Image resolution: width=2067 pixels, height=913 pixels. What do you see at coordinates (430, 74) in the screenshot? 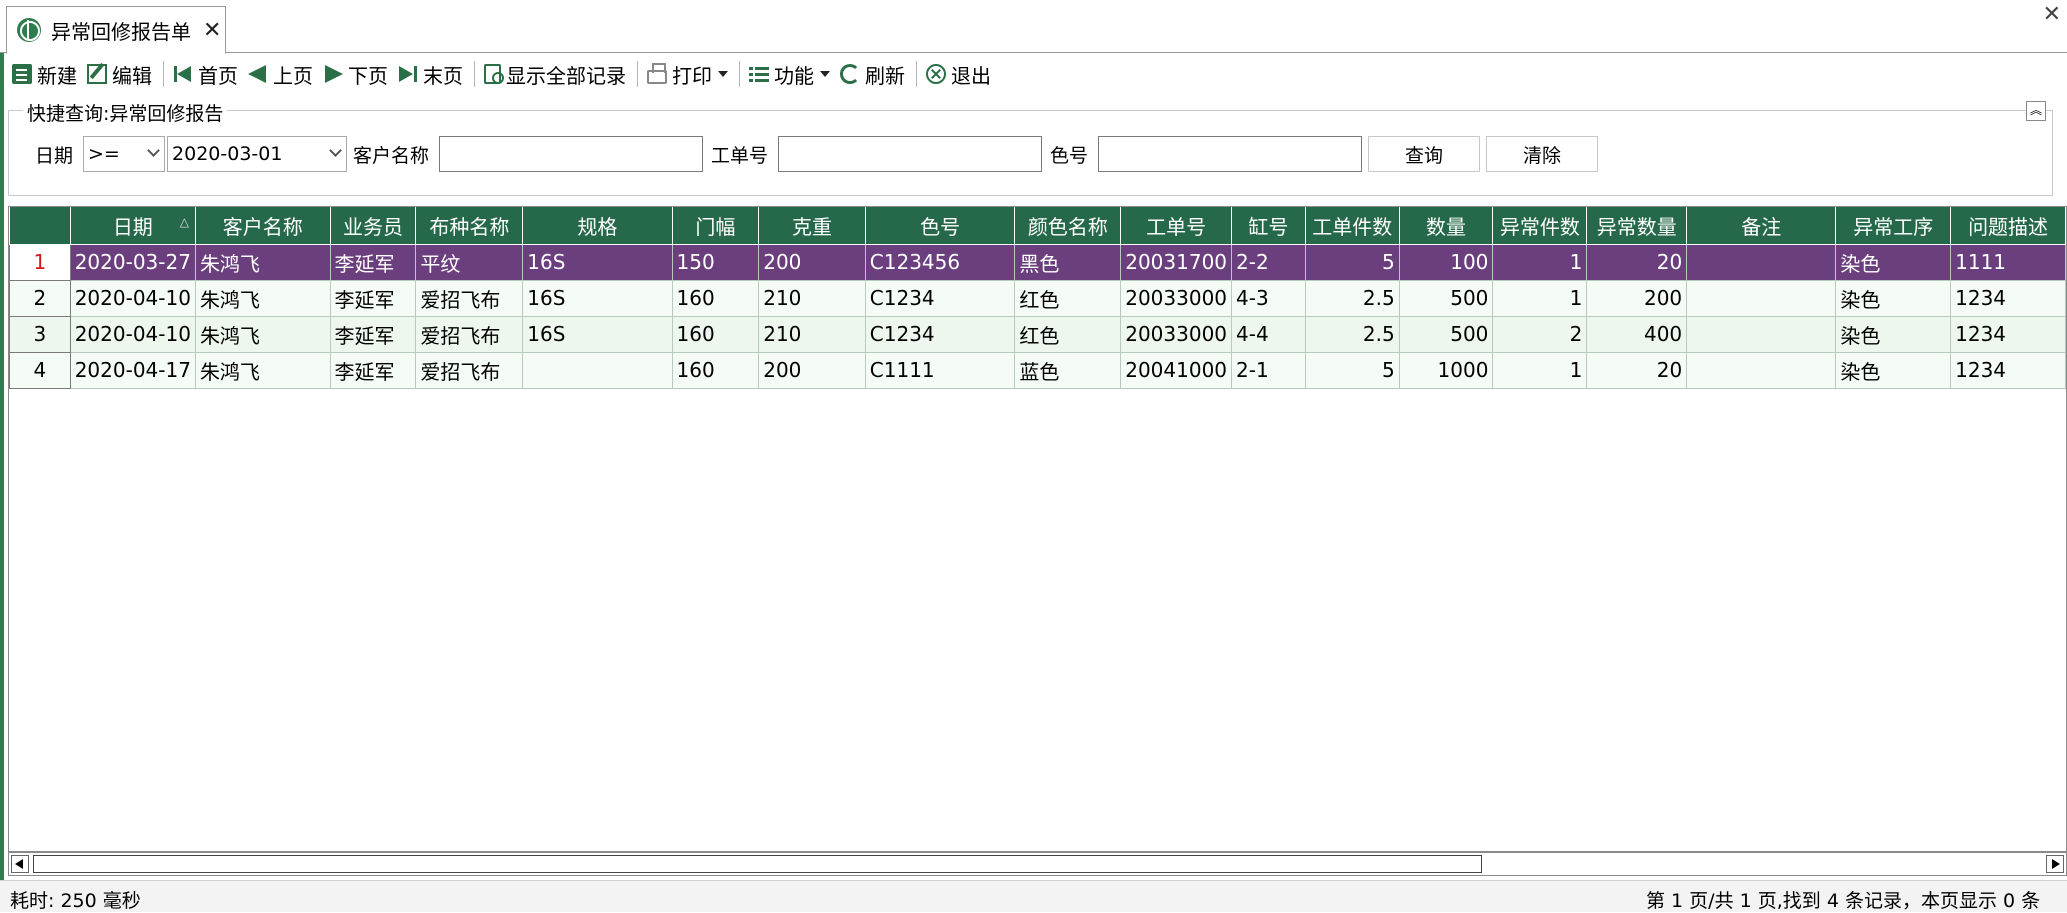
I see `last-page-button: 末页` at bounding box center [430, 74].